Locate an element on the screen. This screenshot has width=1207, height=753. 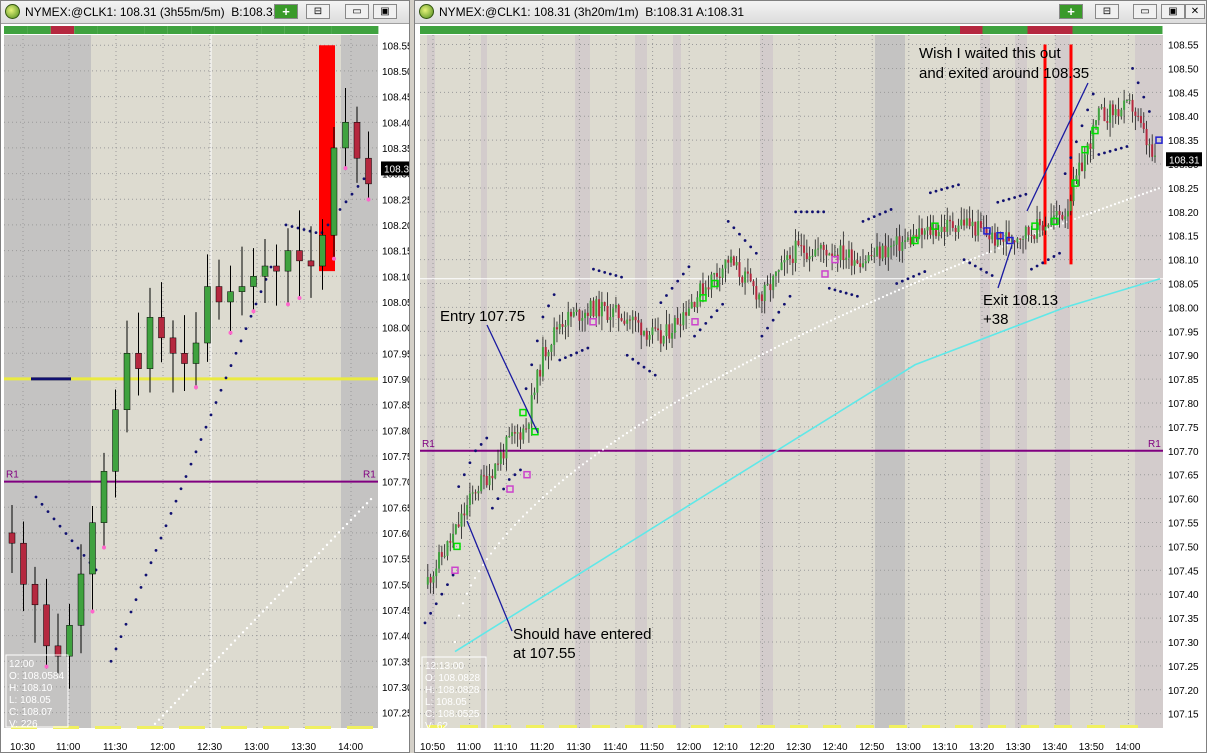
annotation-exit: Exit 108.13 is located at coordinates (1020, 300).